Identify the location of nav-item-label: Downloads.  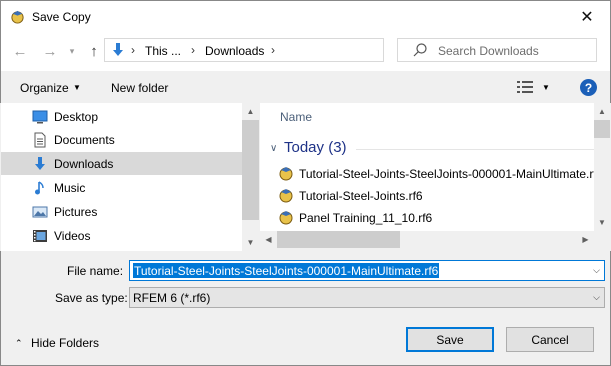
(84, 164).